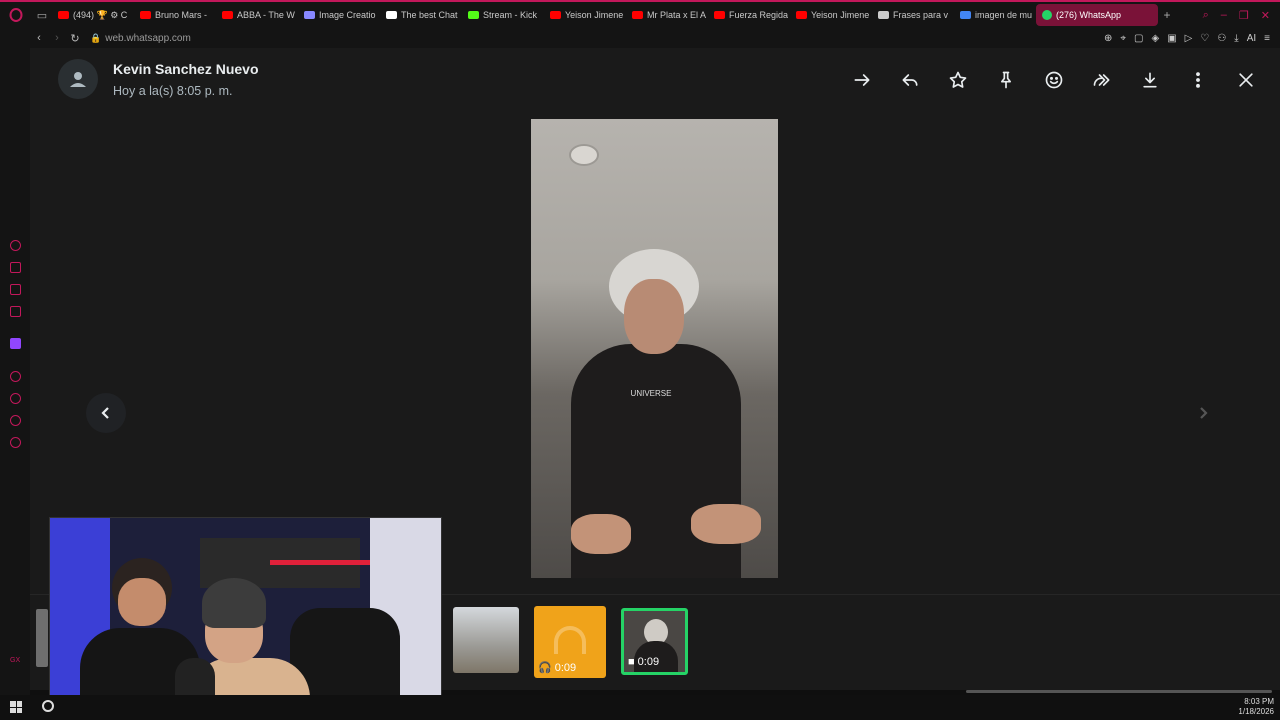 This screenshot has width=1280, height=720. I want to click on next-media-button, so click(1203, 413).